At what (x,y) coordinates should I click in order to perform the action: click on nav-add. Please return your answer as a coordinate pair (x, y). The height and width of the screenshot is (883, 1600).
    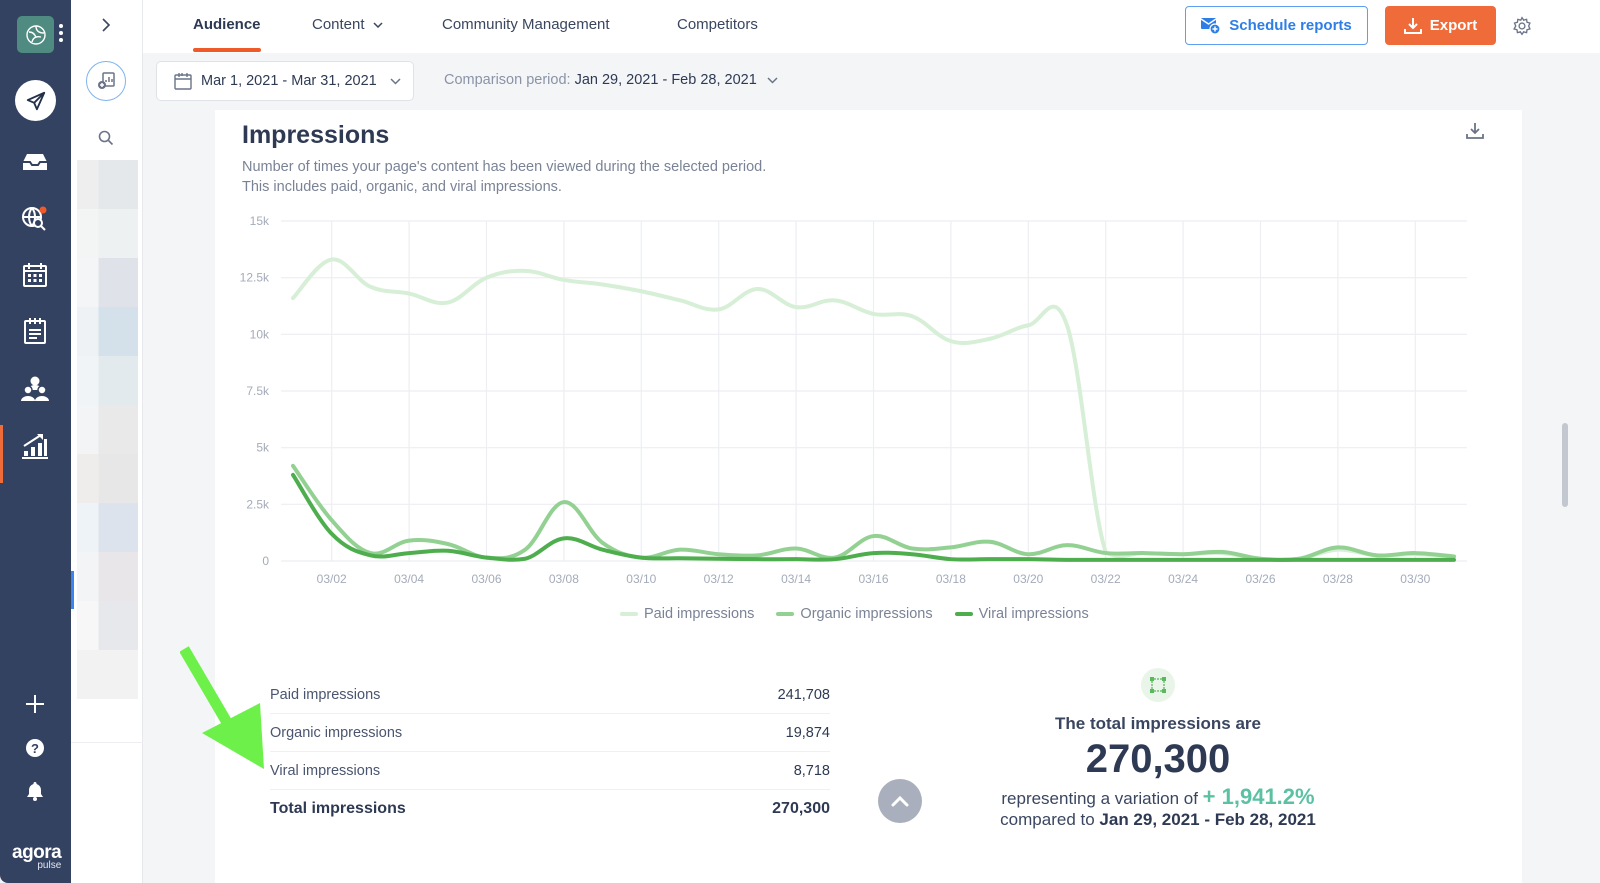
    Looking at the image, I should click on (35, 704).